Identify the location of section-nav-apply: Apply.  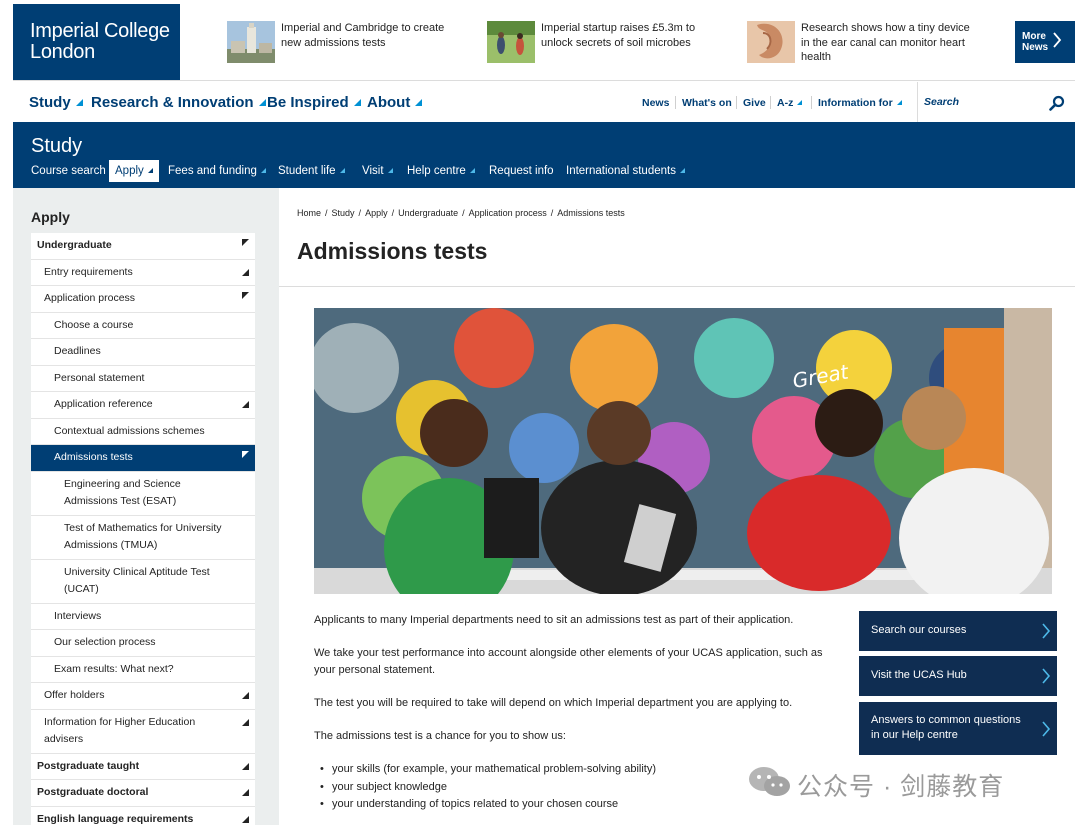
(134, 171).